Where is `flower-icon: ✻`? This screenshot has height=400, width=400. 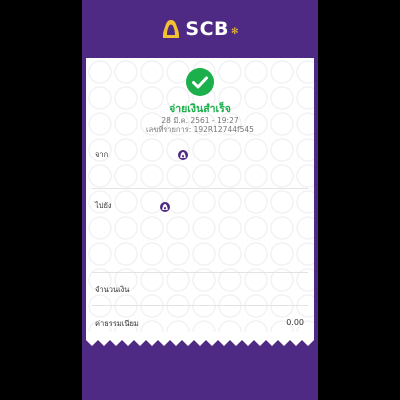
flower-icon: ✻ is located at coordinates (235, 32).